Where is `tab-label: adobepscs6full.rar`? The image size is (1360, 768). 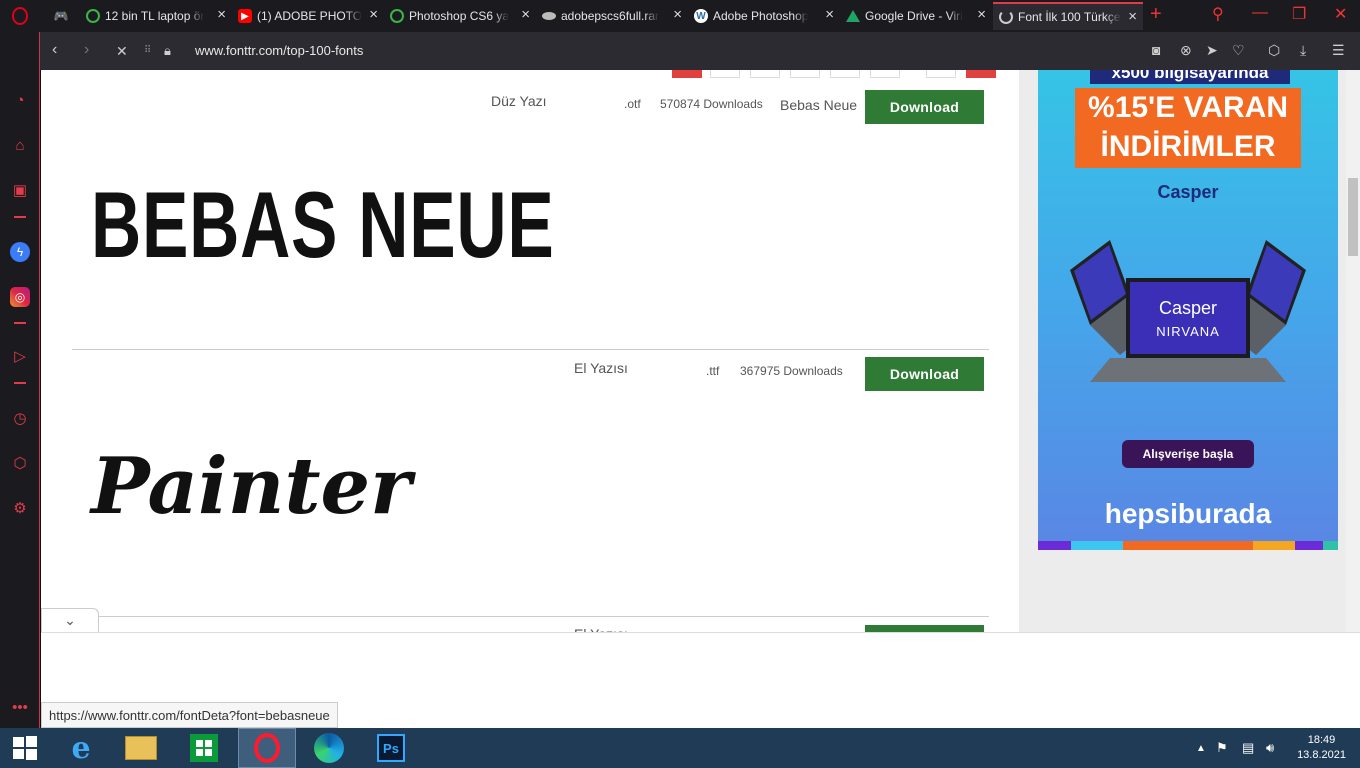
tab-label: adobepscs6full.rar is located at coordinates (610, 16).